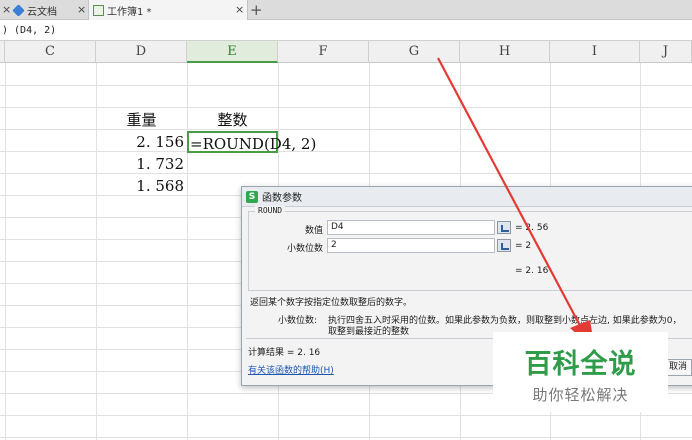  What do you see at coordinates (595, 52) in the screenshot?
I see `column-header-i: I` at bounding box center [595, 52].